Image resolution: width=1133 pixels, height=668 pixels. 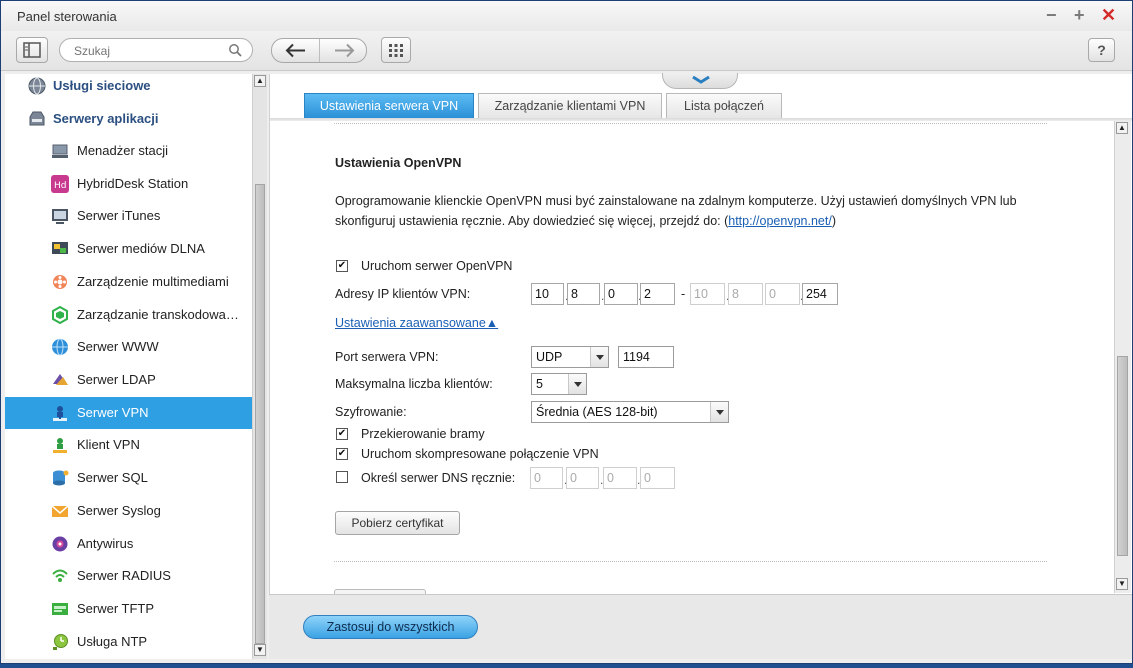 I want to click on collapse-handle, so click(x=700, y=81).